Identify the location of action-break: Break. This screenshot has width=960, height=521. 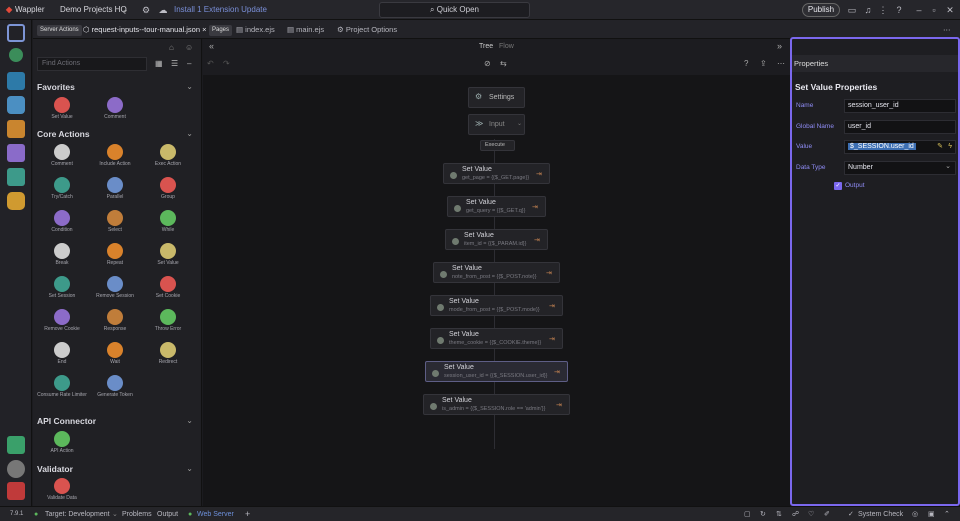
(62, 258).